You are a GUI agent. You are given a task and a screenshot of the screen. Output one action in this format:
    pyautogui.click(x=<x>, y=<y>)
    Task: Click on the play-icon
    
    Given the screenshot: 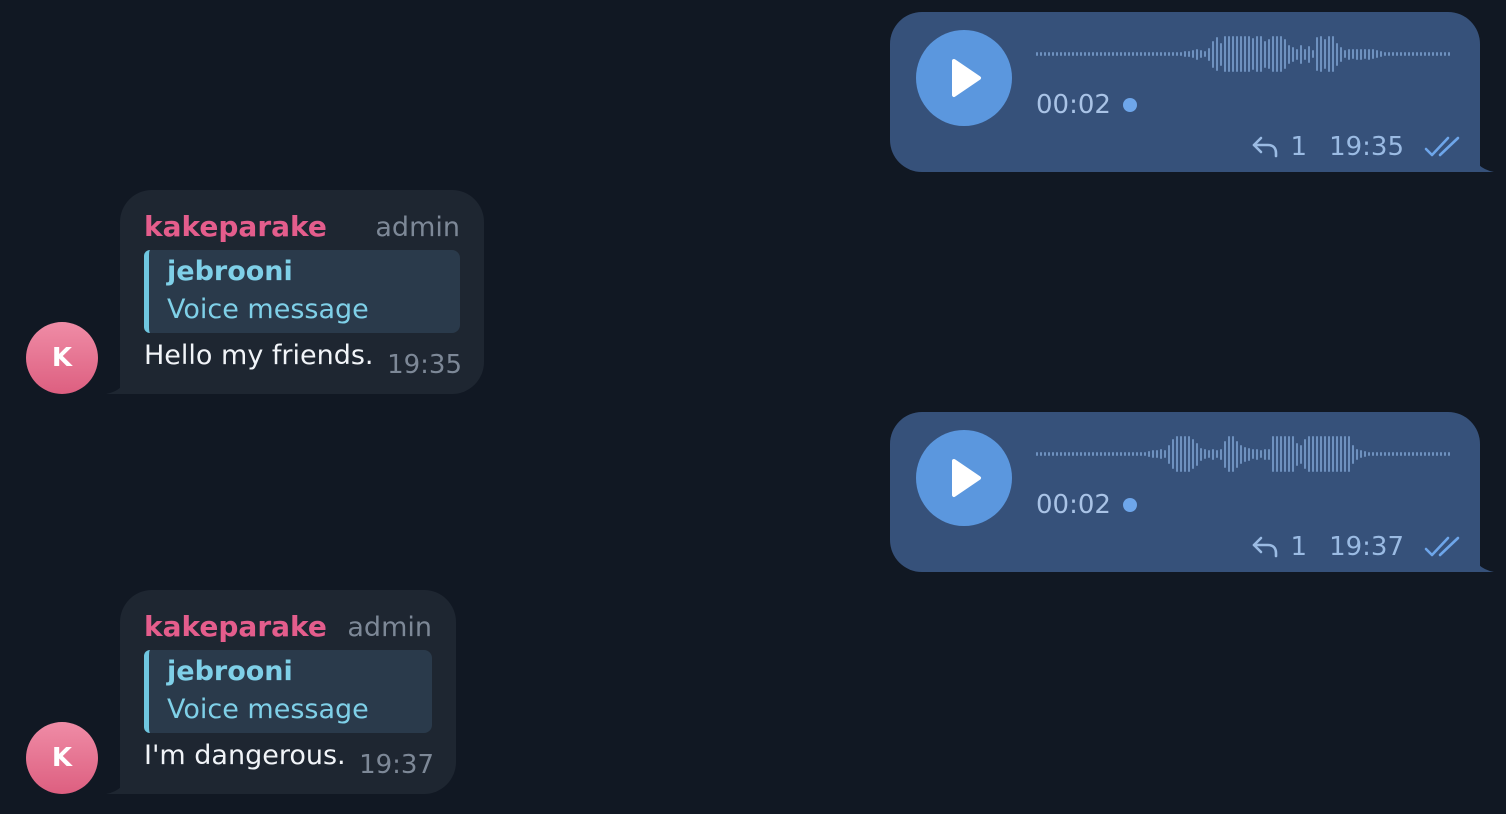 What is the action you would take?
    pyautogui.click(x=966, y=78)
    